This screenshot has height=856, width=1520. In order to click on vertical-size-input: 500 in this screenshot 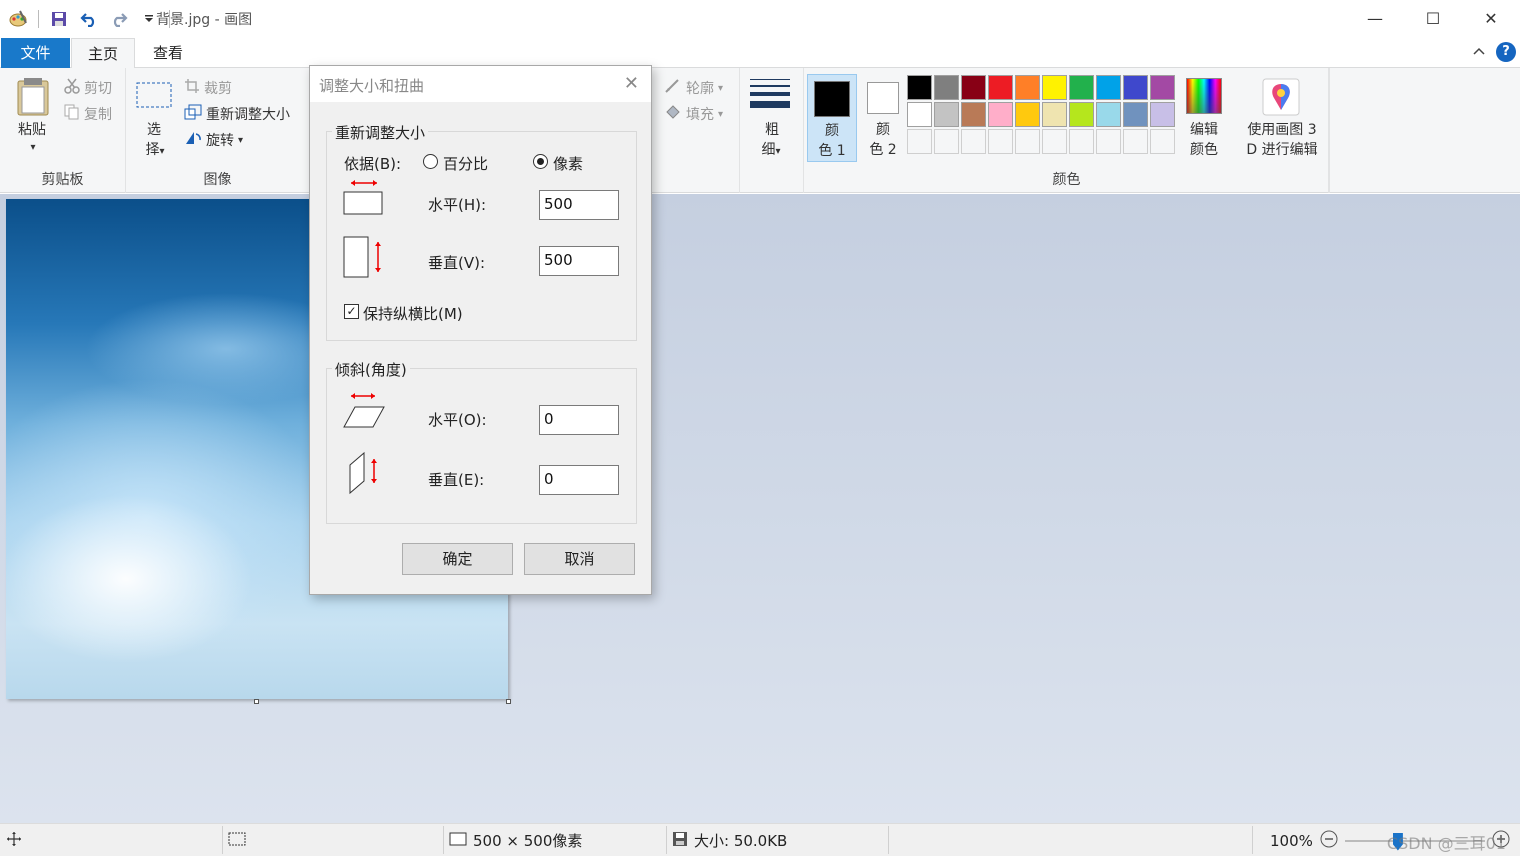, I will do `click(579, 261)`.